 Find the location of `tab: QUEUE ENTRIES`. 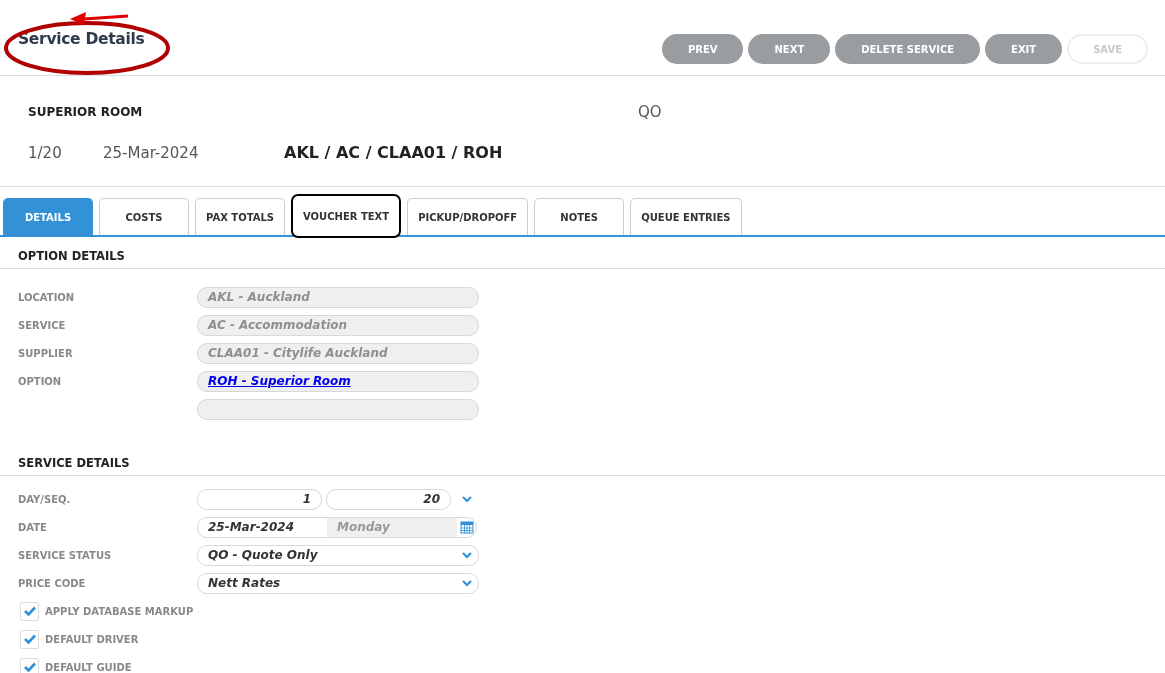

tab: QUEUE ENTRIES is located at coordinates (686, 216).